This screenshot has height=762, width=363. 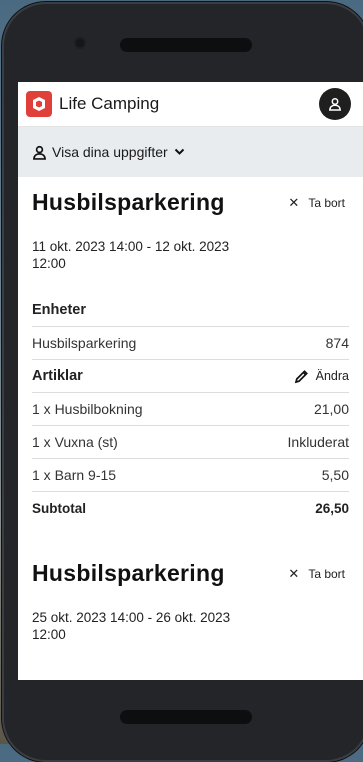 I want to click on speaker-grille, so click(x=186, y=45).